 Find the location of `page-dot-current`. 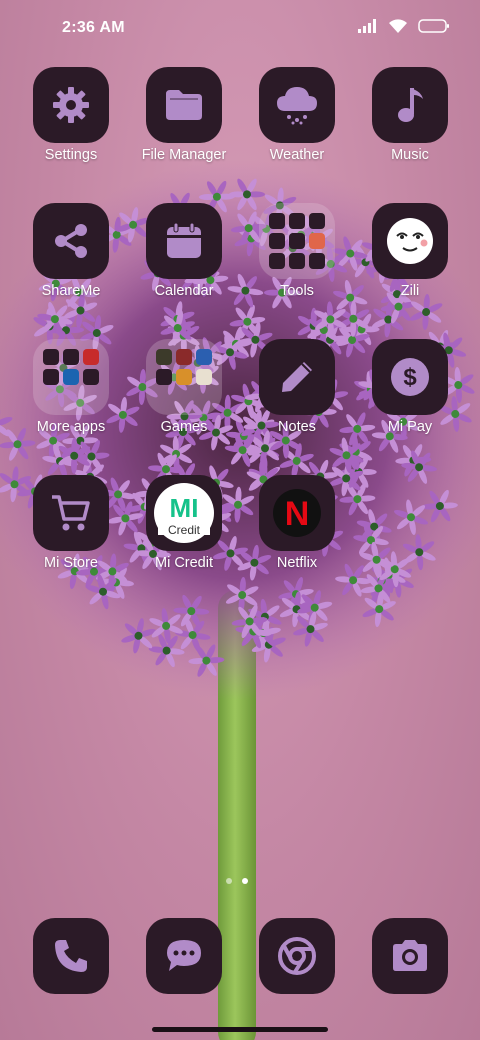

page-dot-current is located at coordinates (245, 881).